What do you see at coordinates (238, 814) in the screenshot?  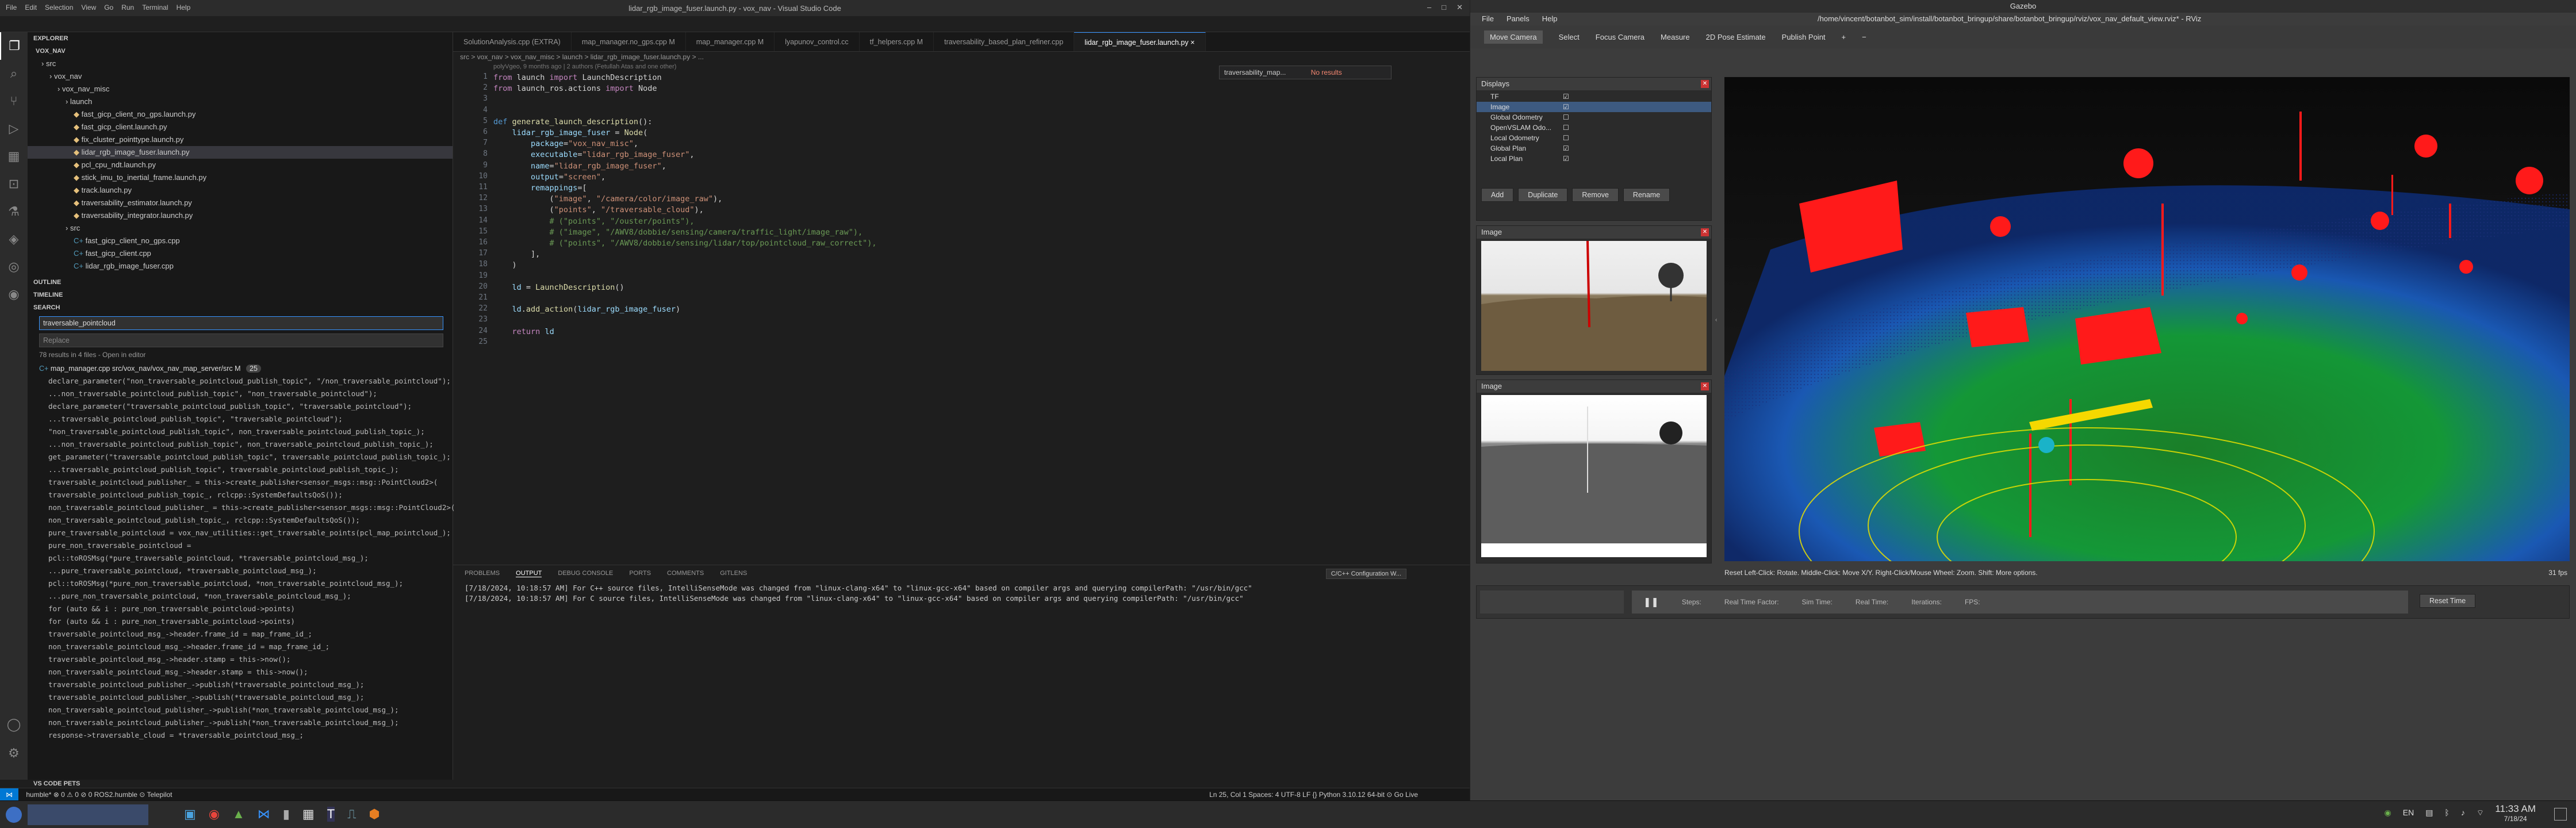 I see `monitor-icon: ▲` at bounding box center [238, 814].